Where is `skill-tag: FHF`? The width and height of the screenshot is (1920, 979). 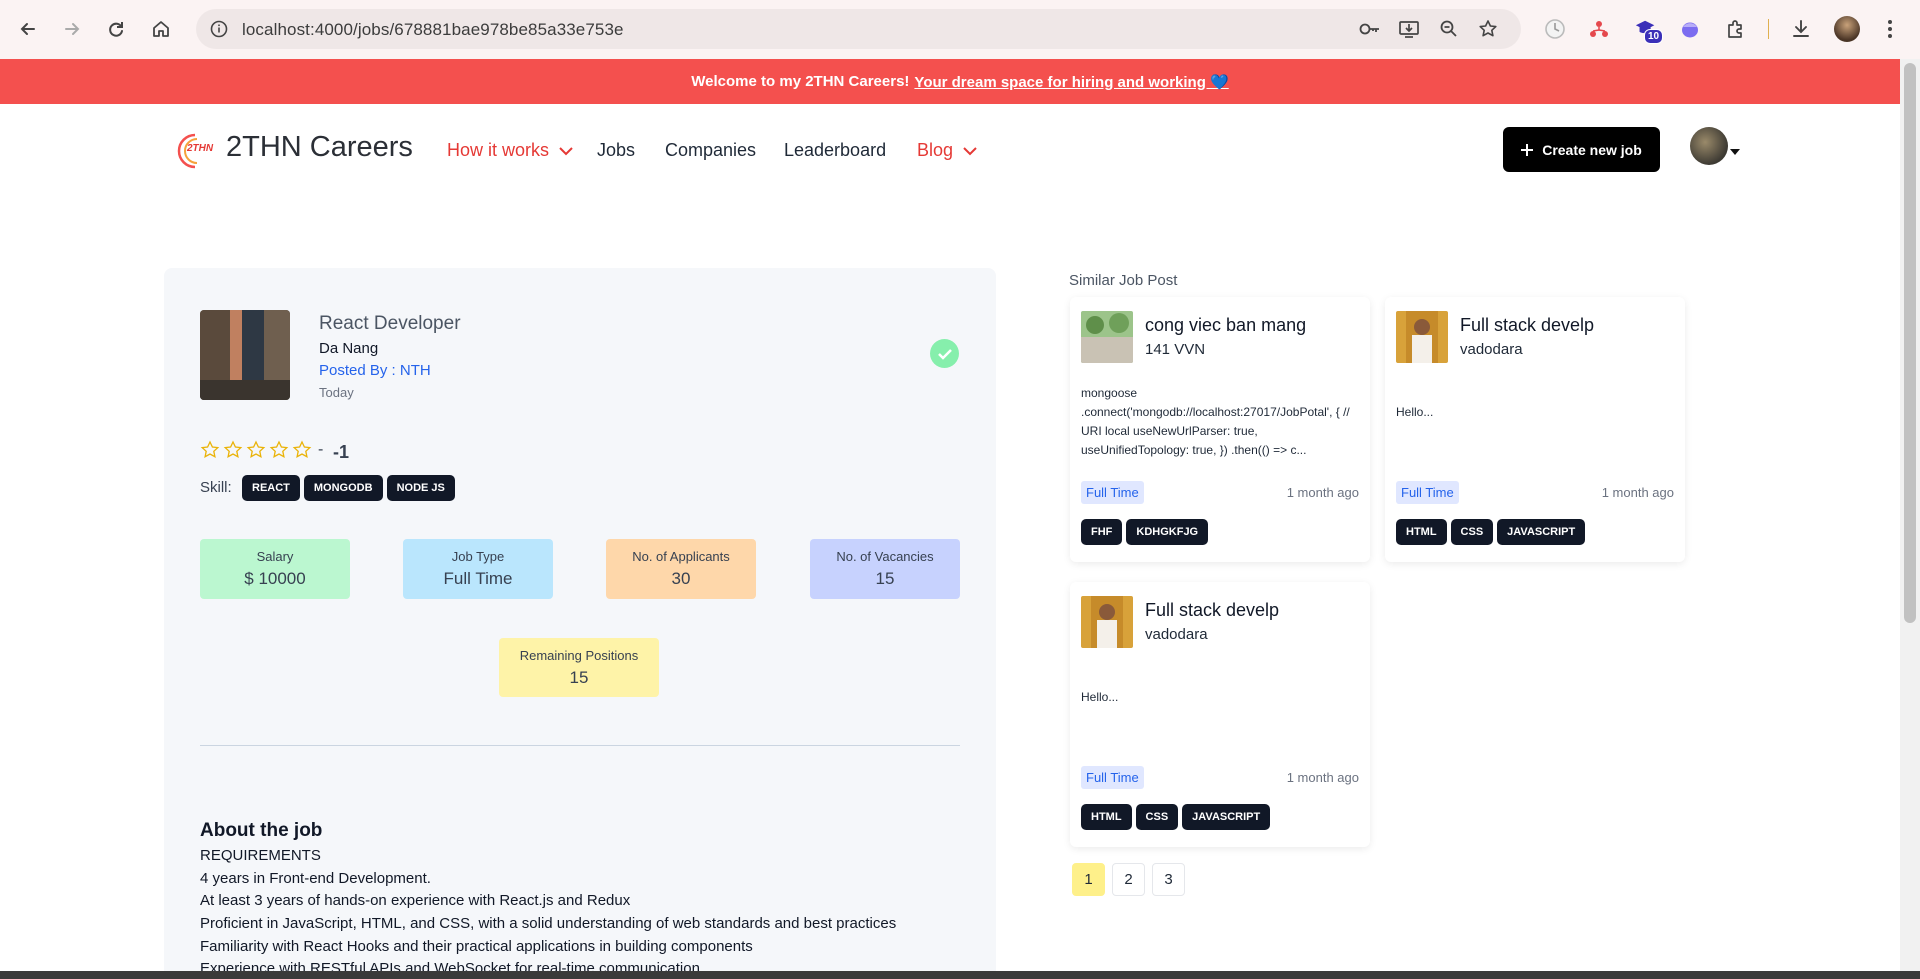 skill-tag: FHF is located at coordinates (1102, 532).